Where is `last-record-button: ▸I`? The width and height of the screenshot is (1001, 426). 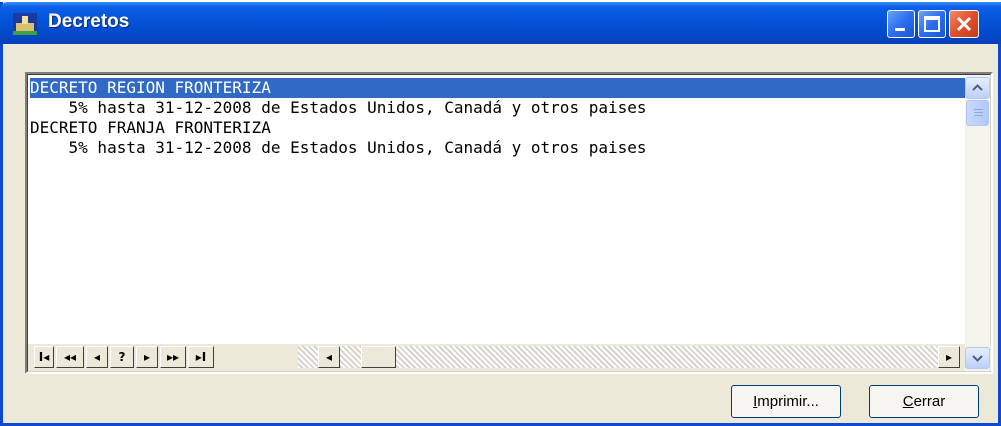
last-record-button: ▸I is located at coordinates (201, 357).